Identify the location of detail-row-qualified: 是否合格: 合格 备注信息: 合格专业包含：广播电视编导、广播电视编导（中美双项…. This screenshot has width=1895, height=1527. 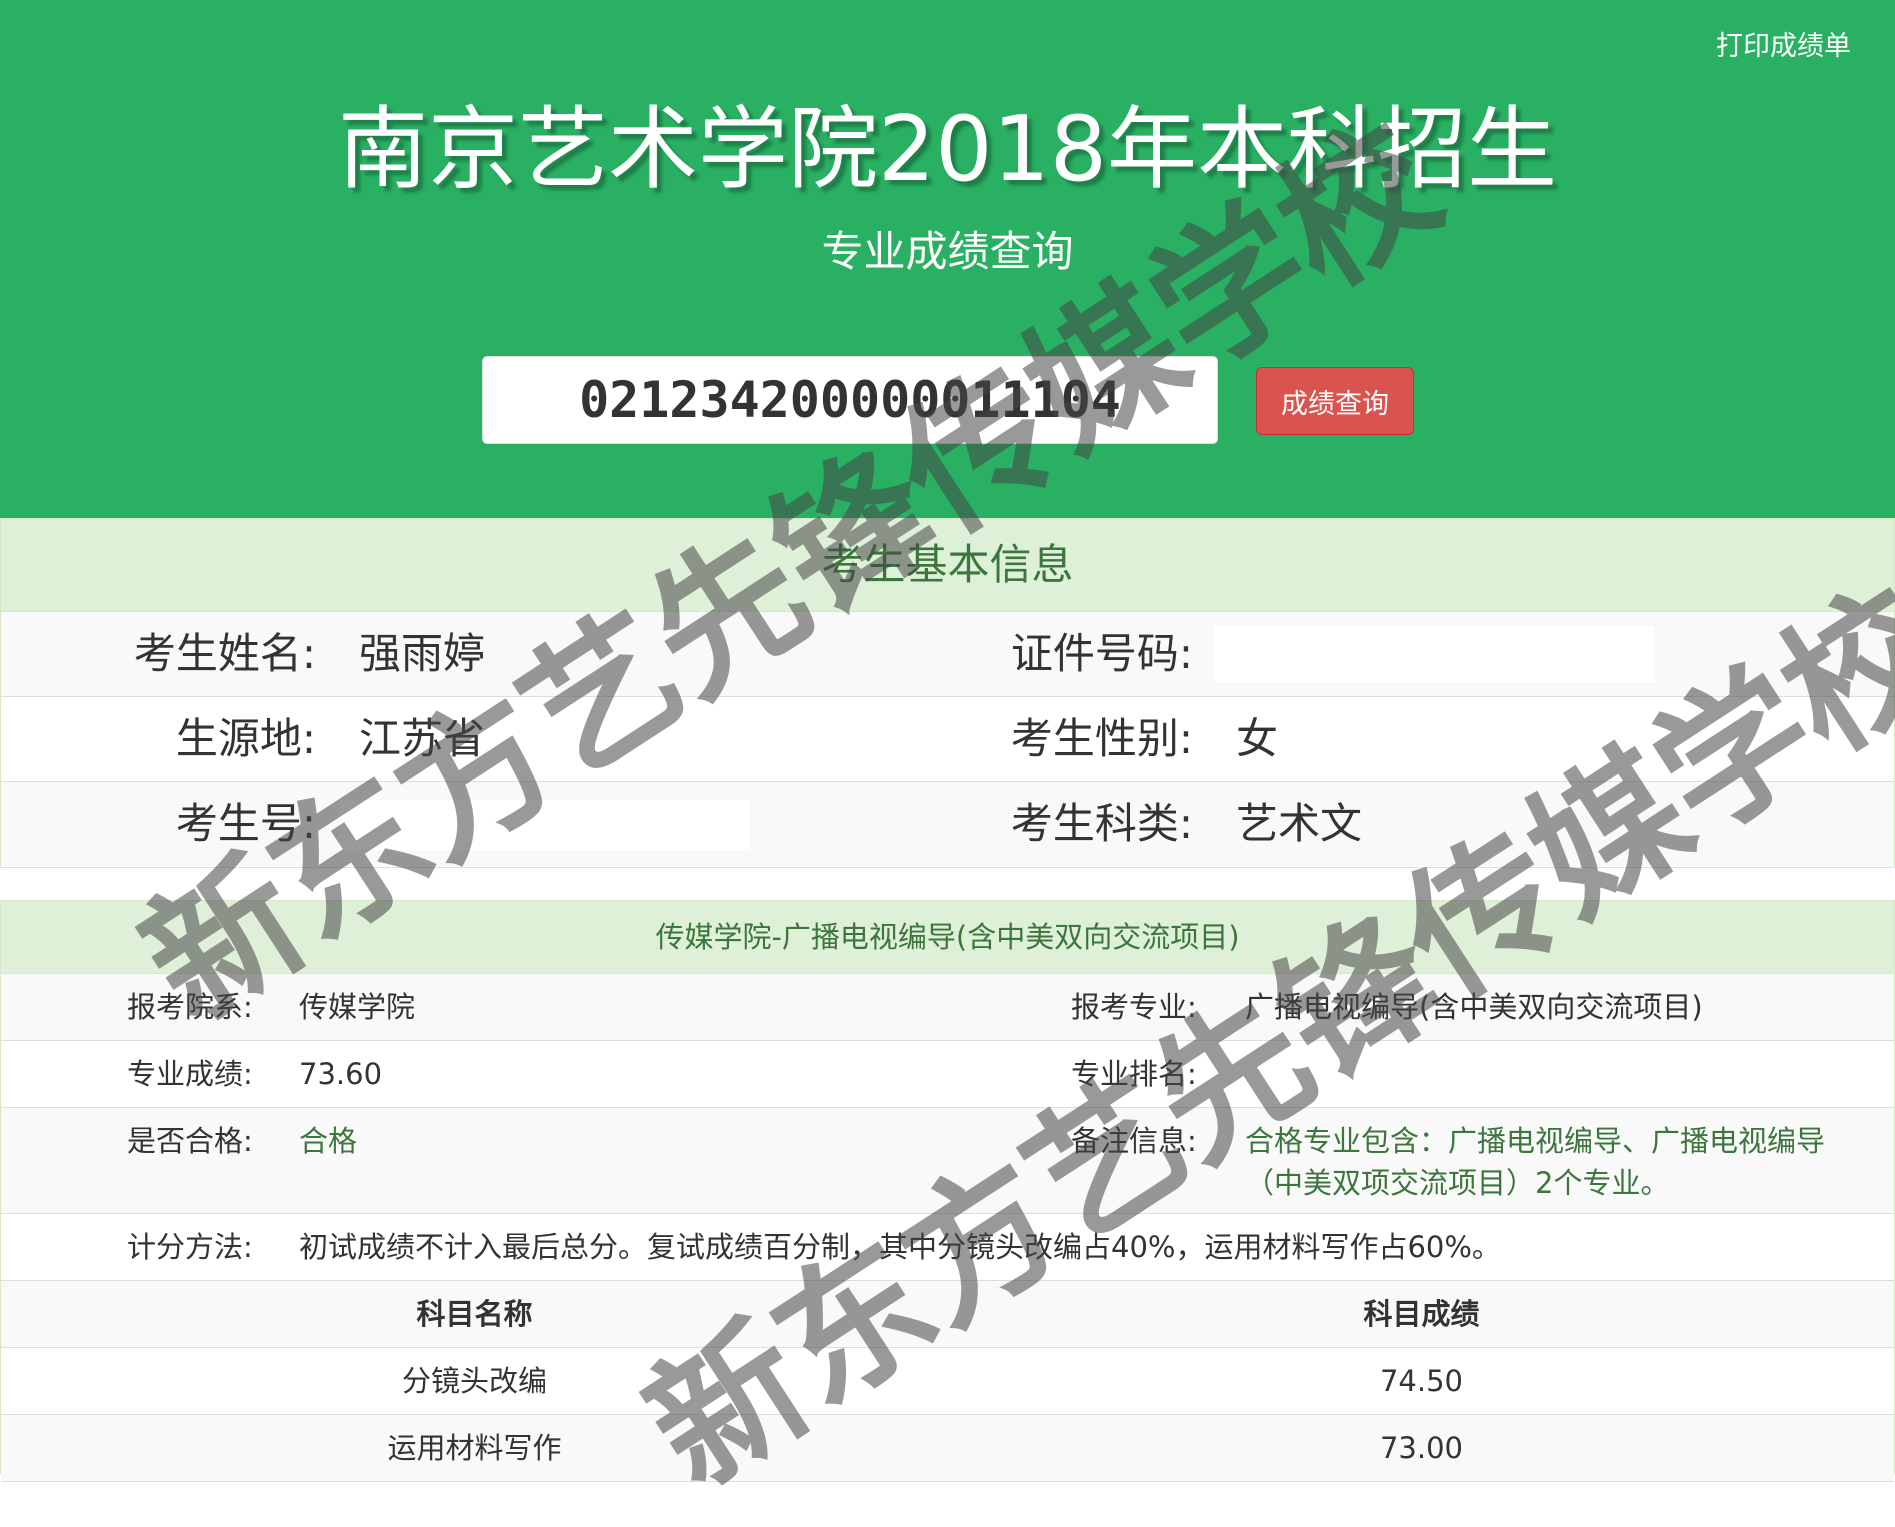
(947, 1161).